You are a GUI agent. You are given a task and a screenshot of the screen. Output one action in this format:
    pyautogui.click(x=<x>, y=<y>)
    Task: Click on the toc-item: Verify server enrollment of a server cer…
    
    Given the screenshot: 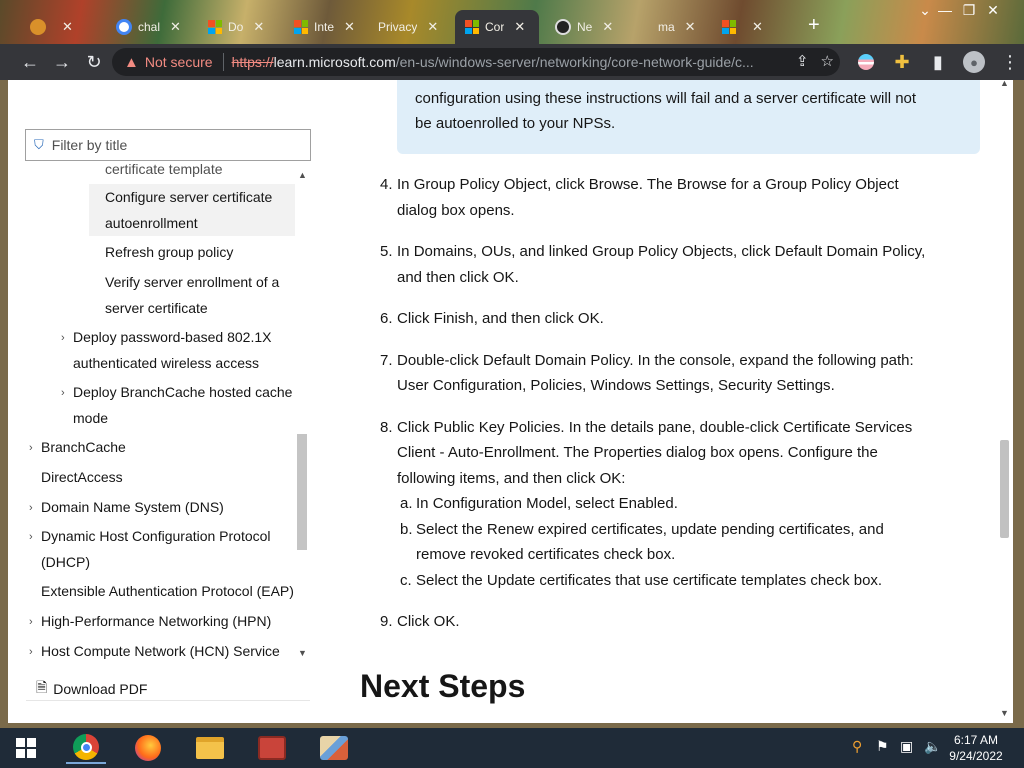 What is the action you would take?
    pyautogui.click(x=200, y=295)
    